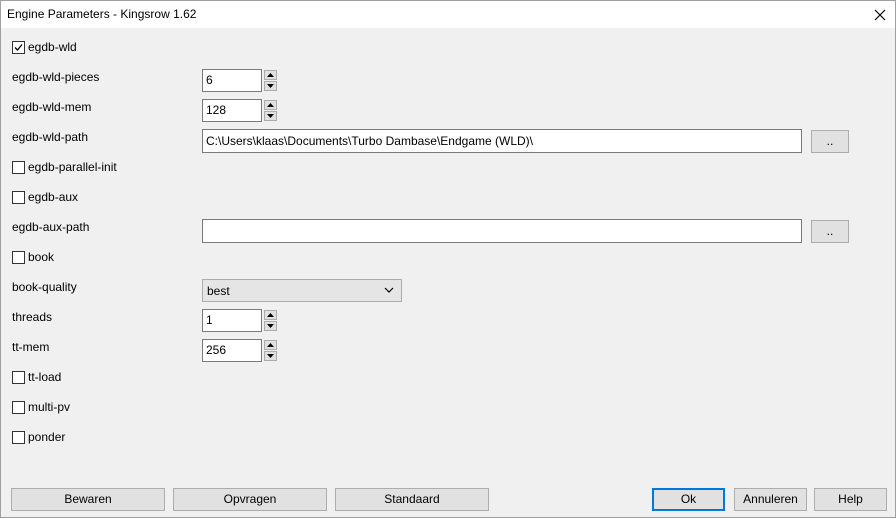 This screenshot has width=896, height=518. What do you see at coordinates (412, 499) in the screenshot?
I see `standard-button: Standaard` at bounding box center [412, 499].